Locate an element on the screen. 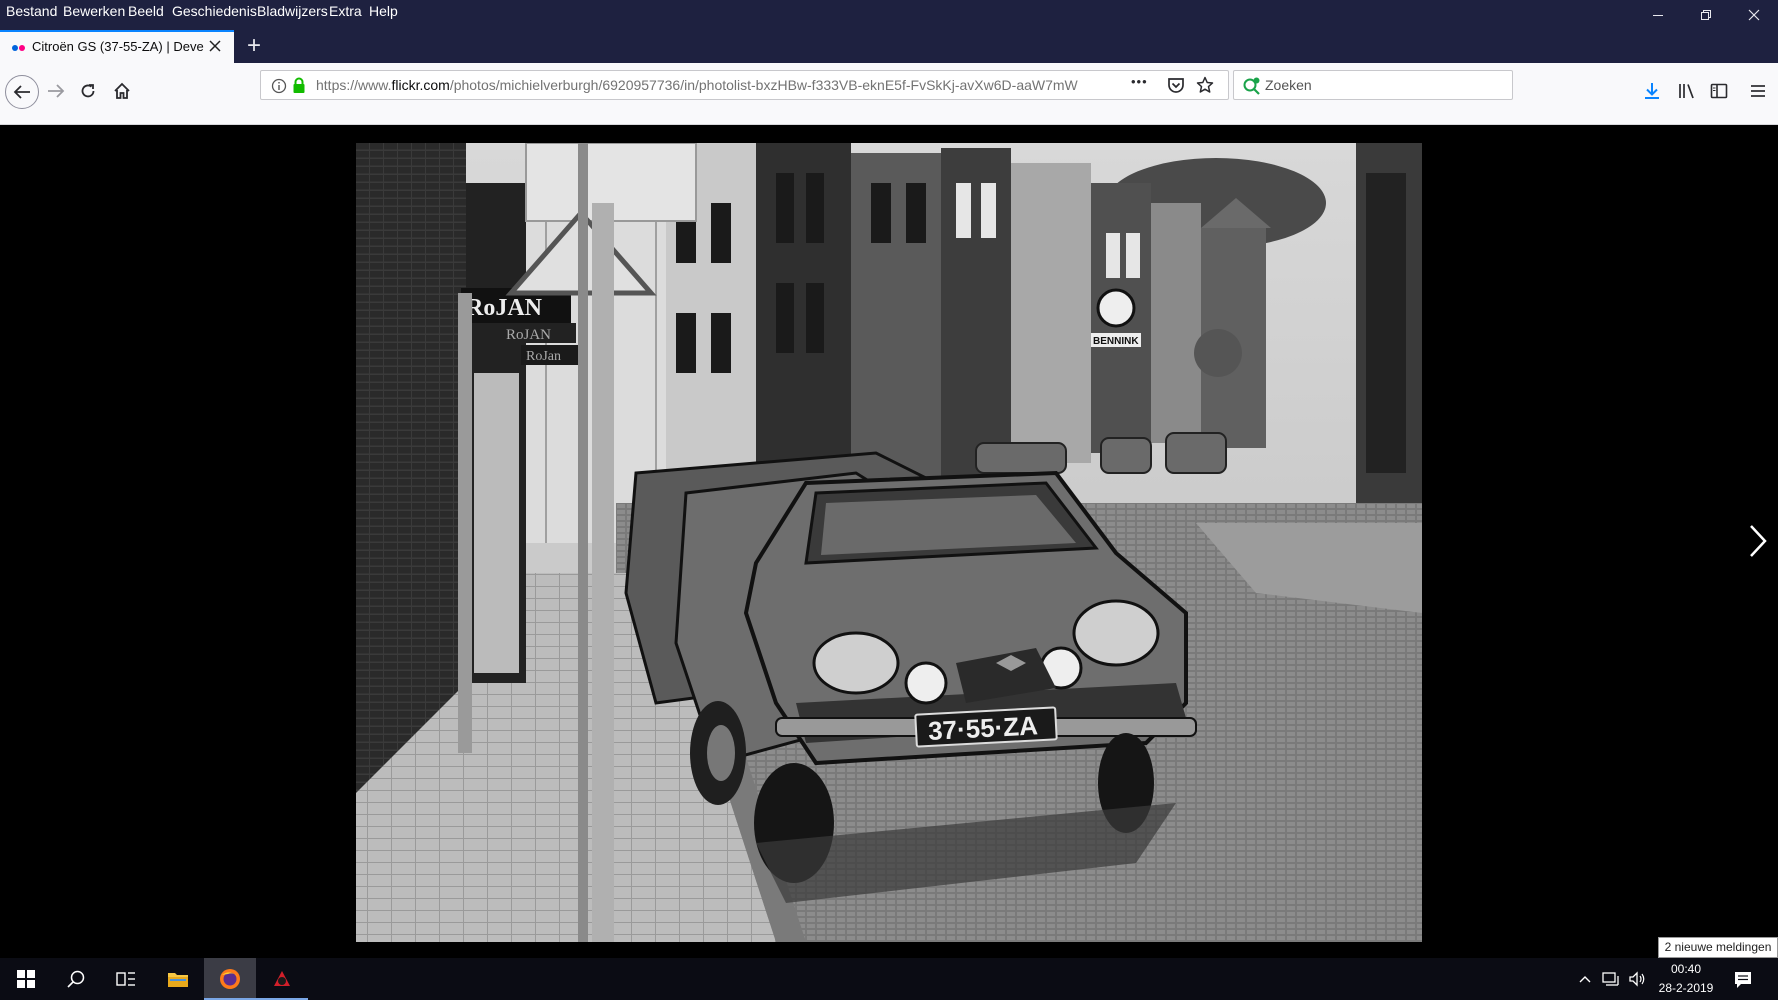 The image size is (1778, 1000). search-placeholder: Zoeken is located at coordinates (1288, 85).